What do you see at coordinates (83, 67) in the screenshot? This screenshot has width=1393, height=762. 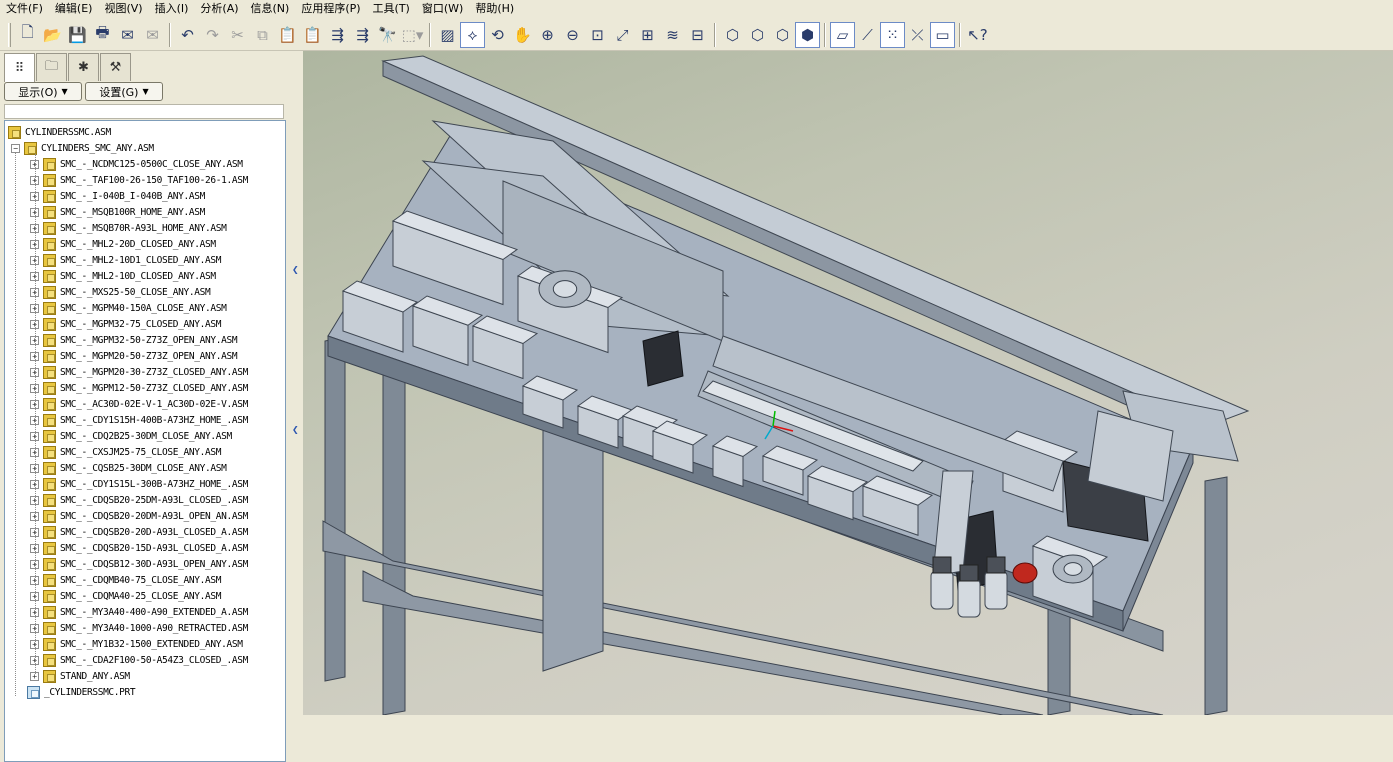 I see `favorites-tab-icon: ✱` at bounding box center [83, 67].